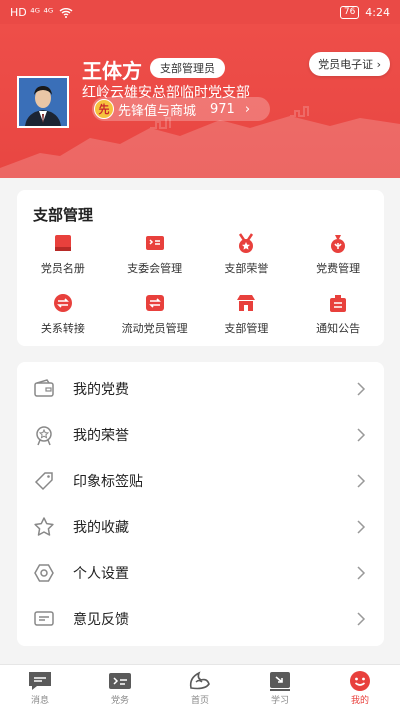 This screenshot has height=711, width=400. What do you see at coordinates (247, 254) in the screenshot?
I see `grid-item-branch-honor: 支部荣誉` at bounding box center [247, 254].